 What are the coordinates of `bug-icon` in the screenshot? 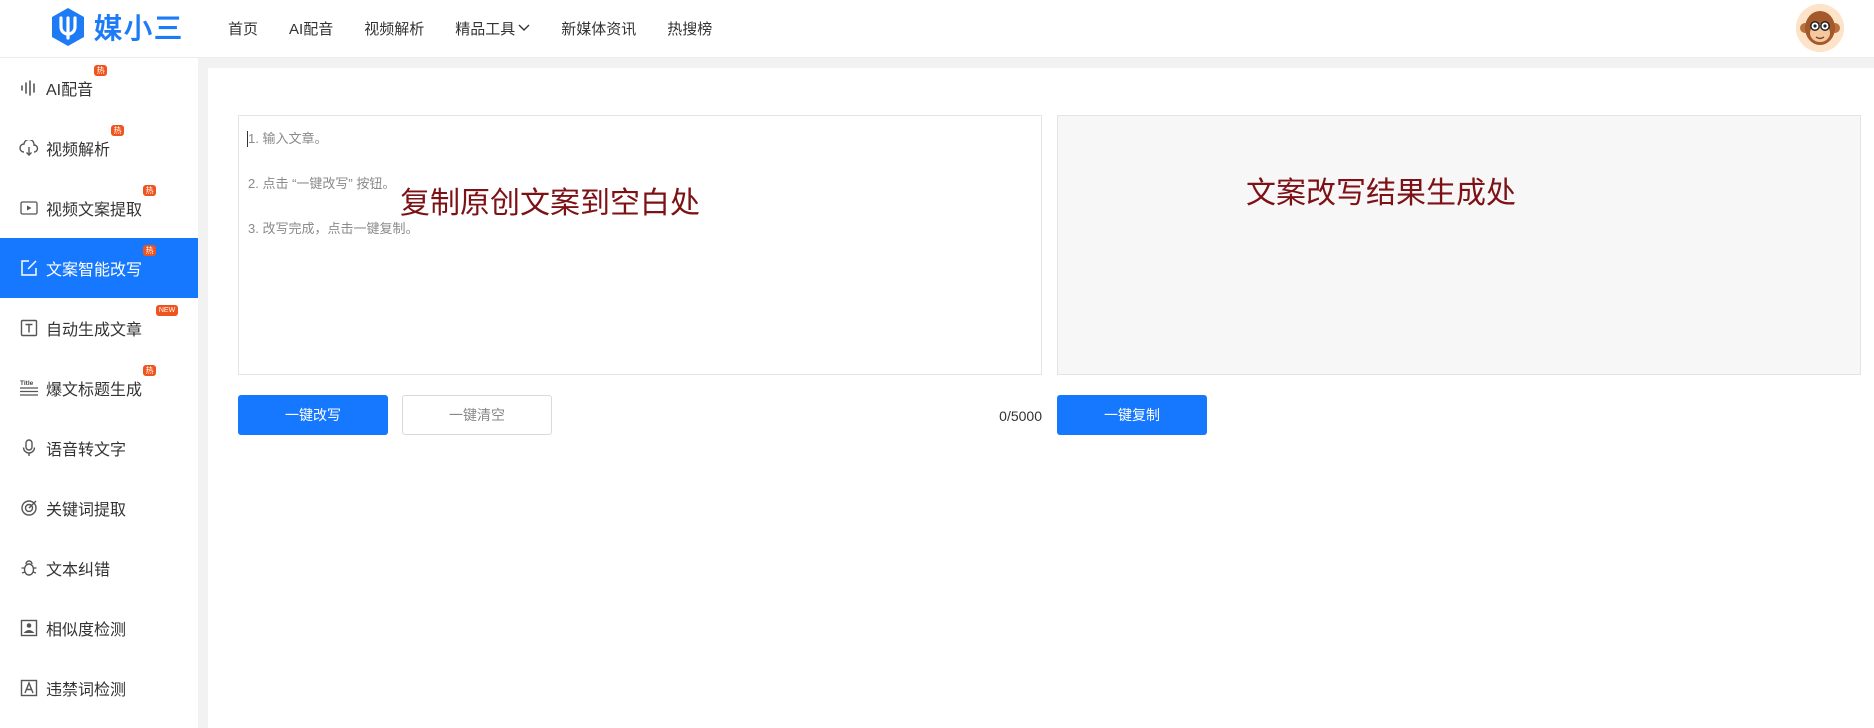 It's located at (29, 568).